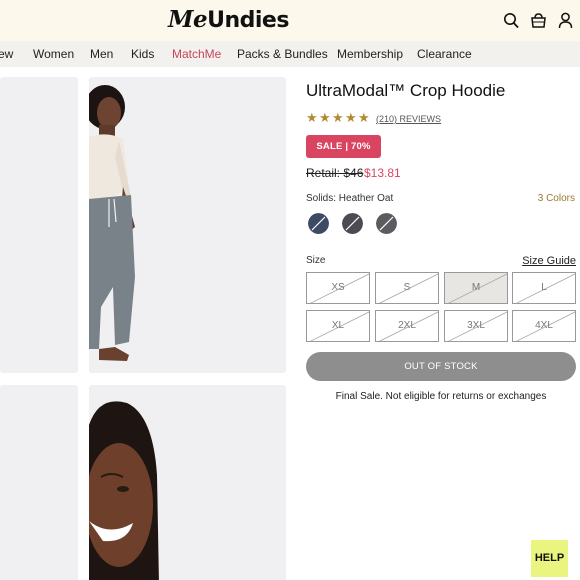  I want to click on nav-item-kids: Kids, so click(142, 54).